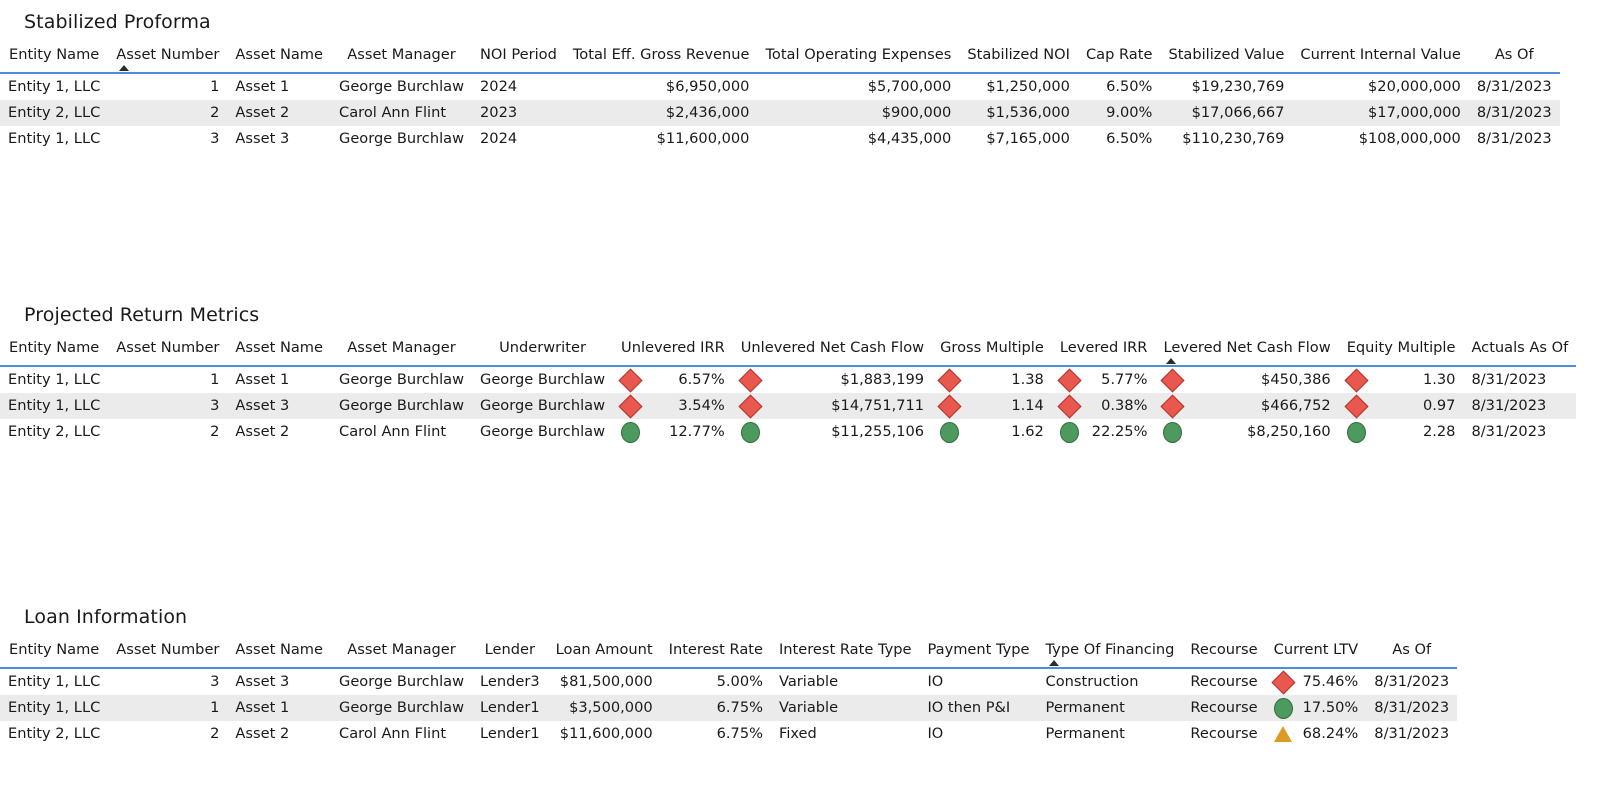 The width and height of the screenshot is (1600, 802). What do you see at coordinates (1316, 653) in the screenshot?
I see `column-header-current-ltv: Current LTV` at bounding box center [1316, 653].